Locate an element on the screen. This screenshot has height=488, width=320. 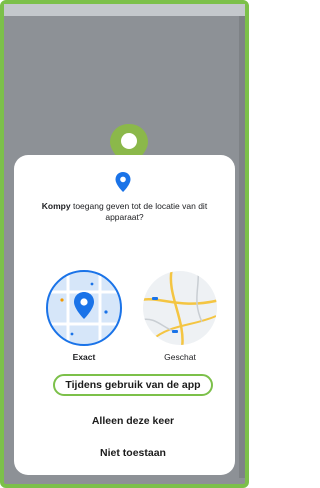
status-bar is located at coordinates (124, 10).